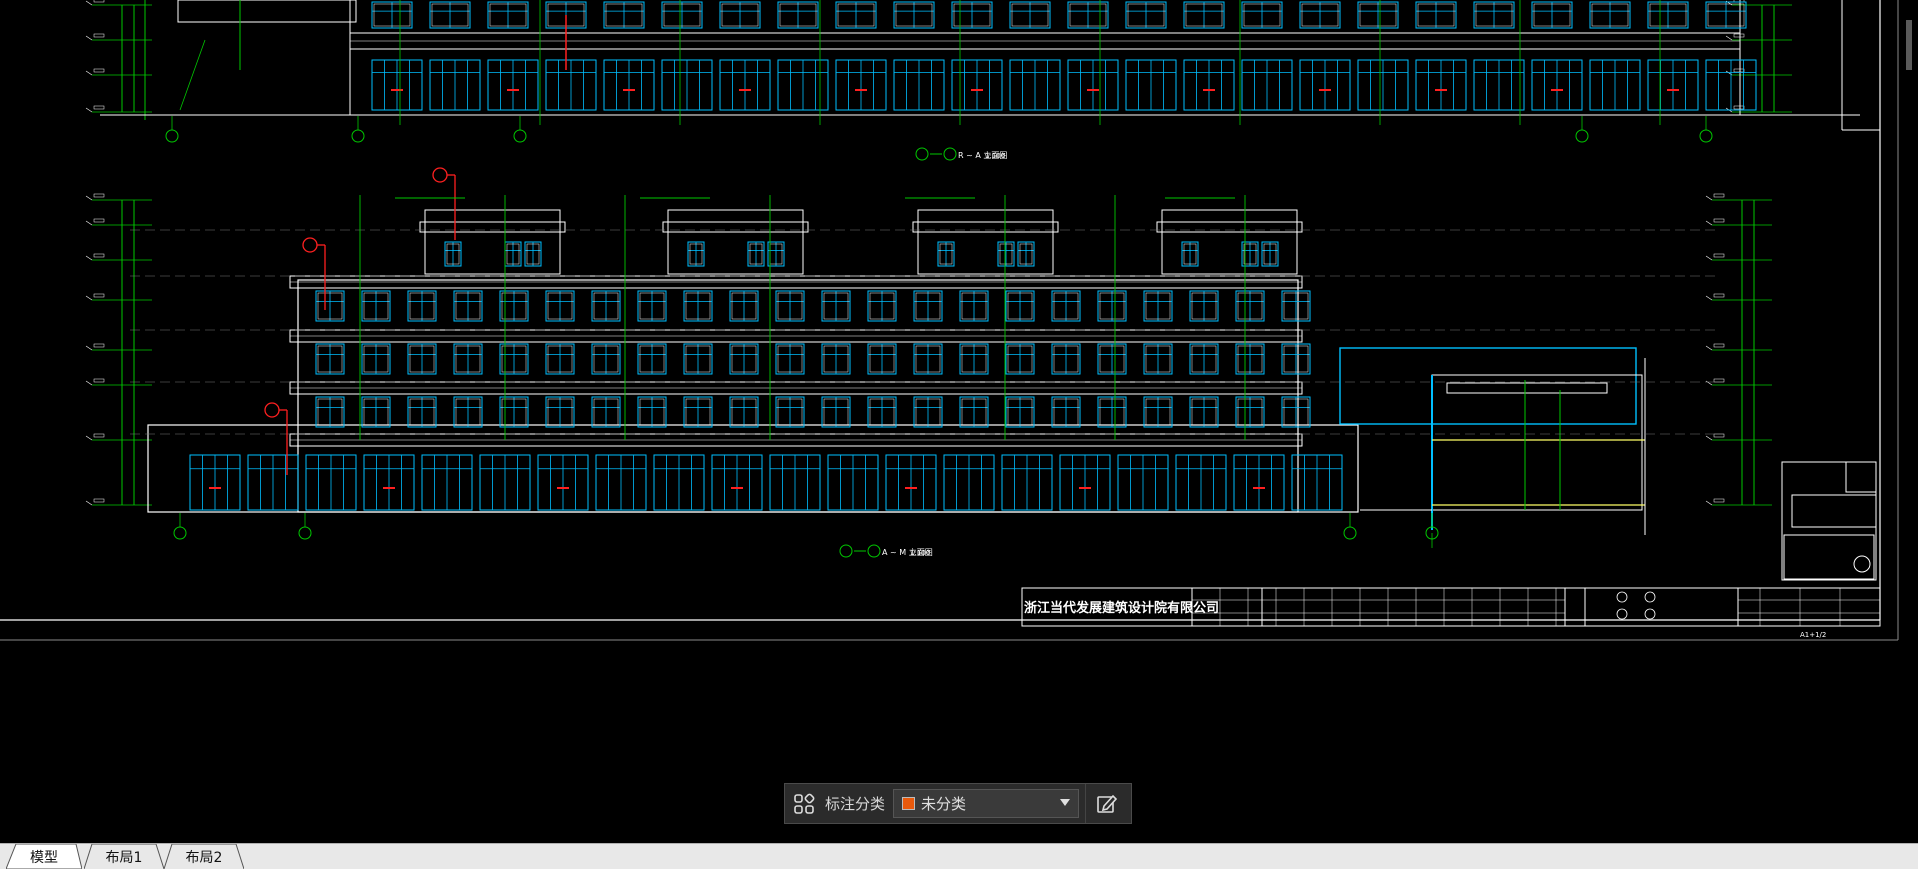 Image resolution: width=1918 pixels, height=869 pixels. I want to click on tab-layout-2: 布局2, so click(204, 856).